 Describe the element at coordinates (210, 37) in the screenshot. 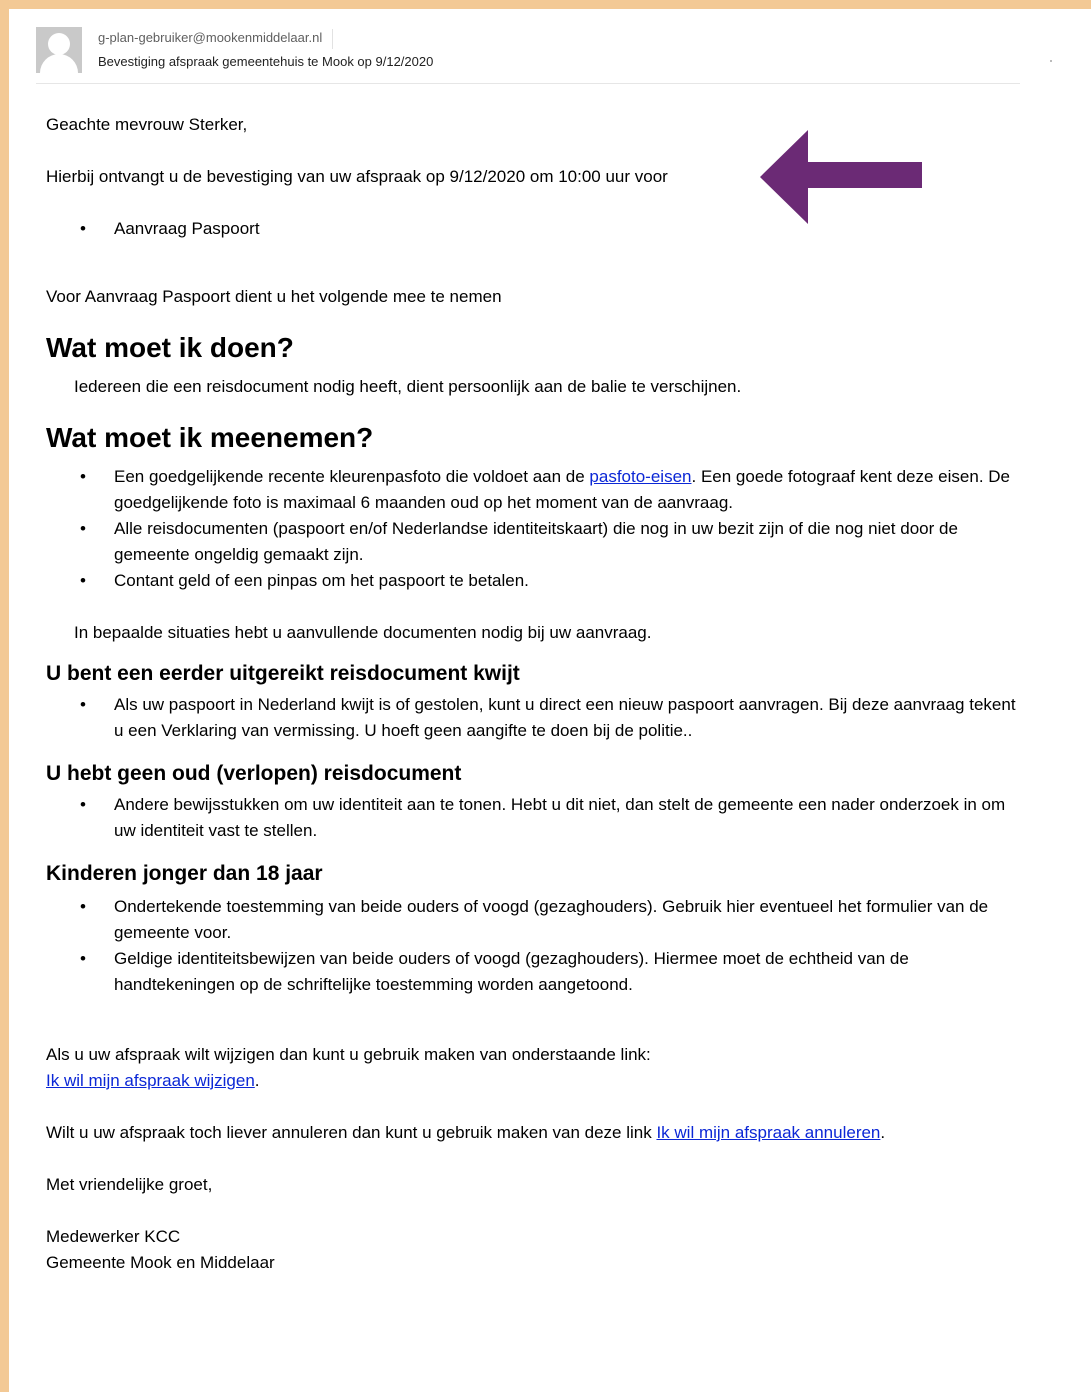

I see `sender-address: g-plan-gebruiker@mookenmiddelaar.nl` at that location.